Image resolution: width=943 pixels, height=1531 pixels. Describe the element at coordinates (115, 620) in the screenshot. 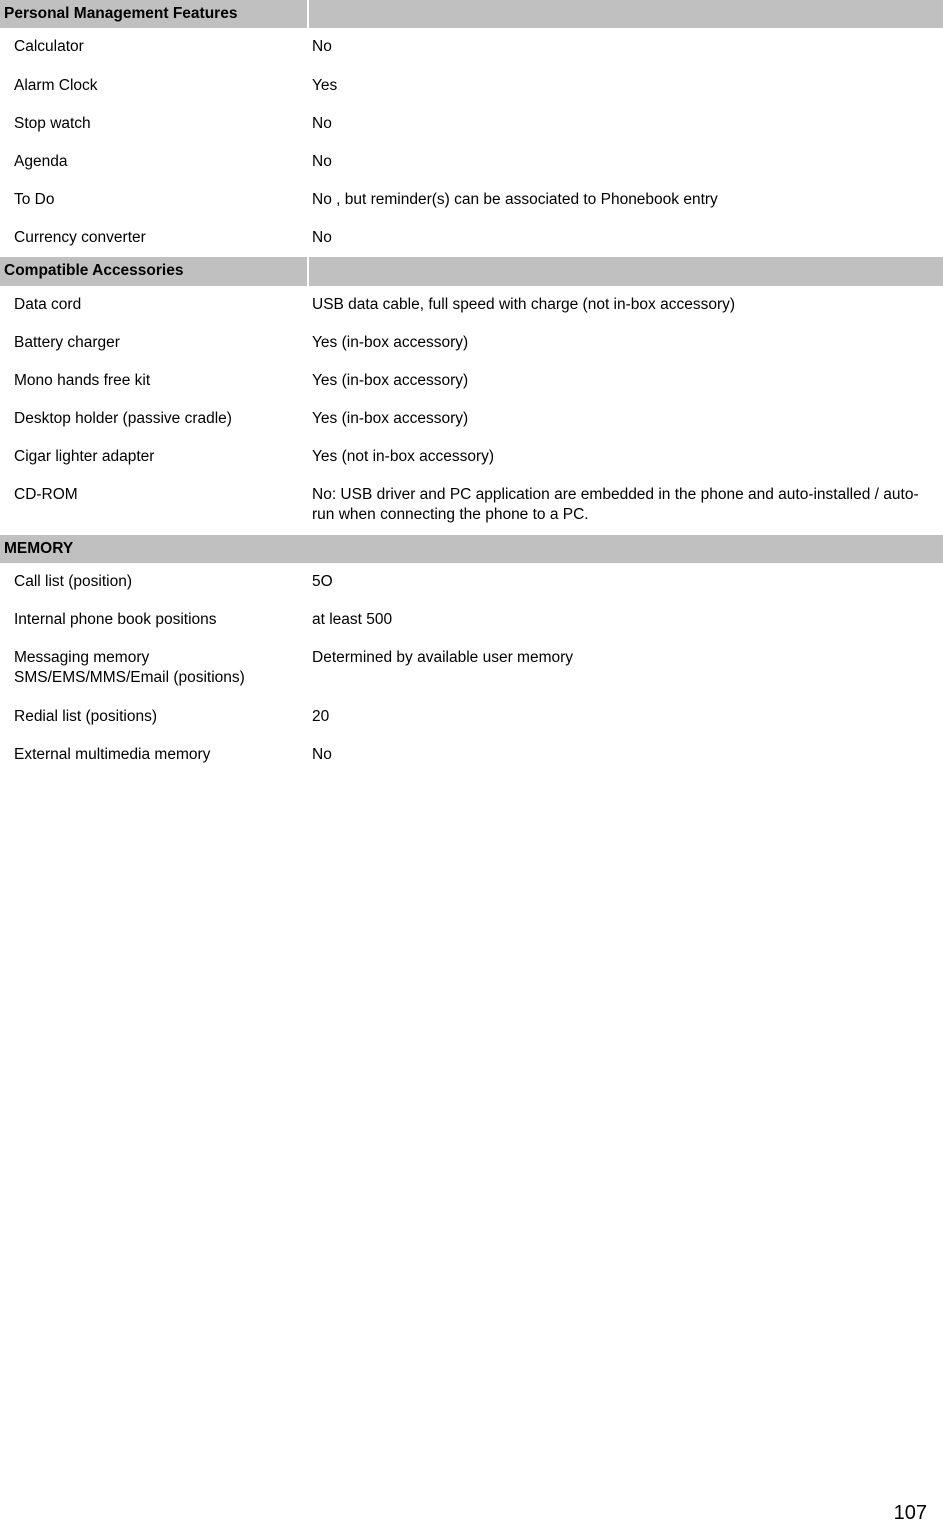

I see `row-label: Internal phone book positions` at that location.